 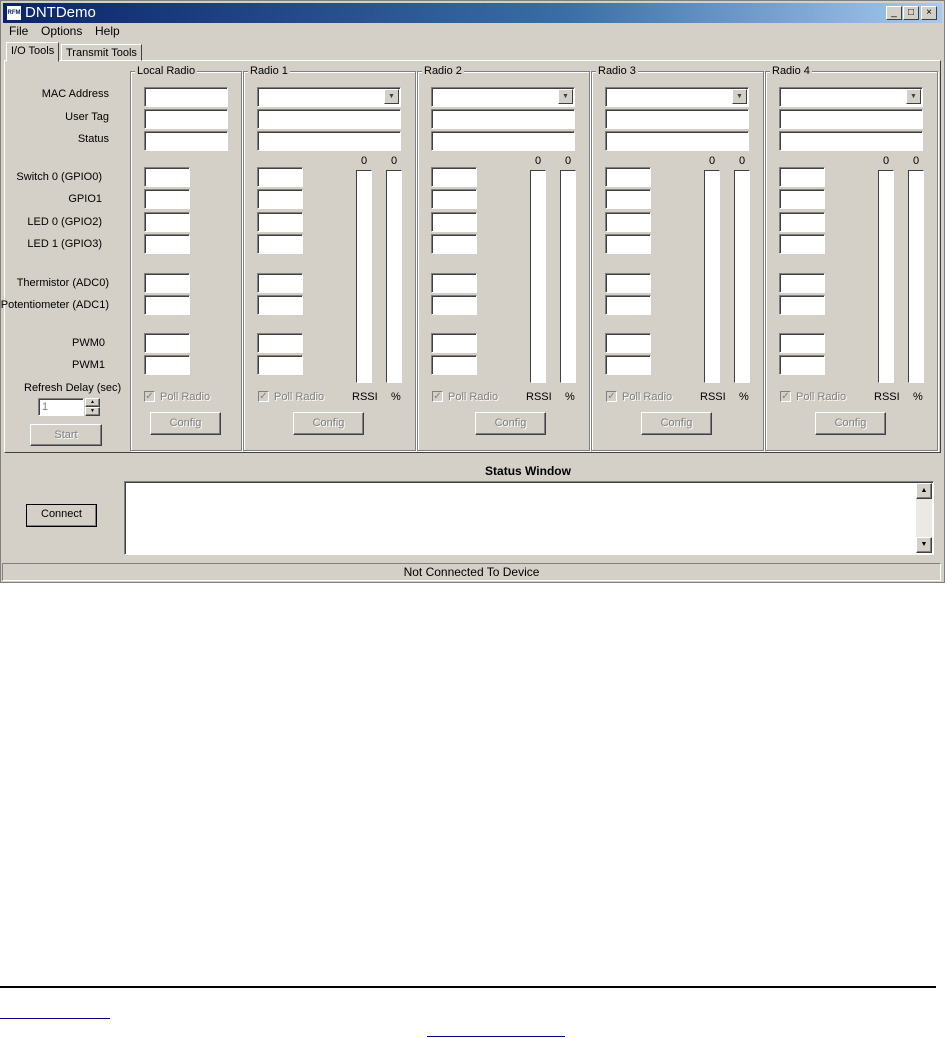 I want to click on scroll-up-icon: ▲, so click(x=924, y=491).